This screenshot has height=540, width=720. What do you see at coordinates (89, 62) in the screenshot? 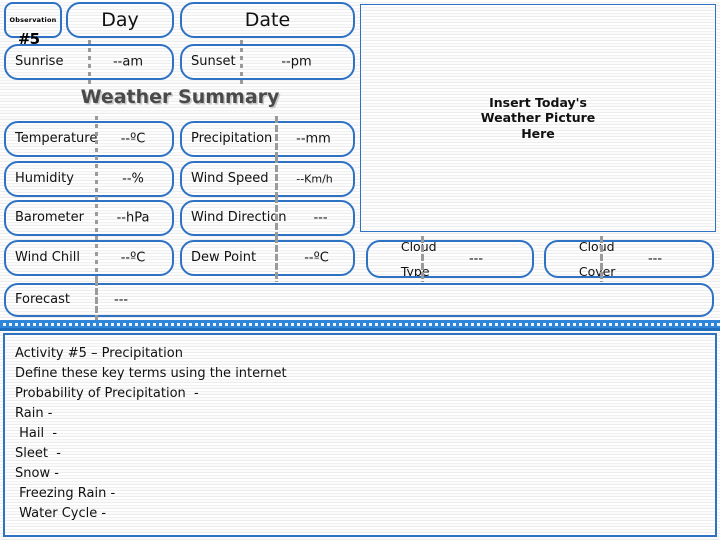
I see `sunrise-separator` at bounding box center [89, 62].